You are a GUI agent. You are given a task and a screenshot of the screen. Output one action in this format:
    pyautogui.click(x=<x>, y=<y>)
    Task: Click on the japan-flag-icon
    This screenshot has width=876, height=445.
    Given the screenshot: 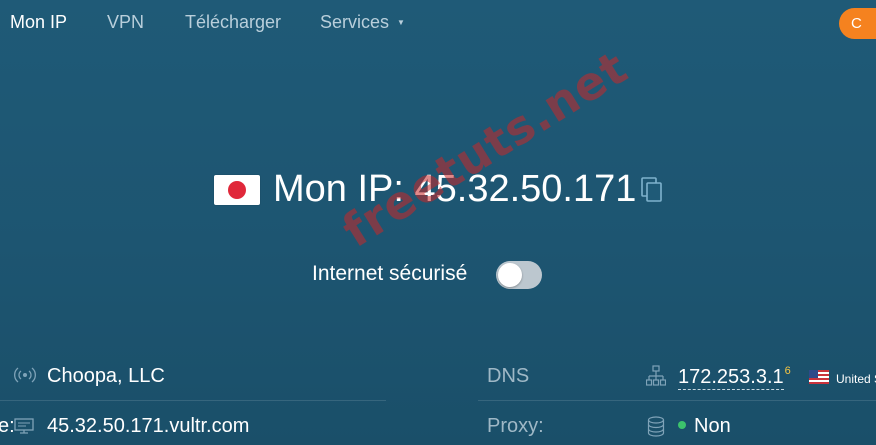 What is the action you would take?
    pyautogui.click(x=237, y=190)
    